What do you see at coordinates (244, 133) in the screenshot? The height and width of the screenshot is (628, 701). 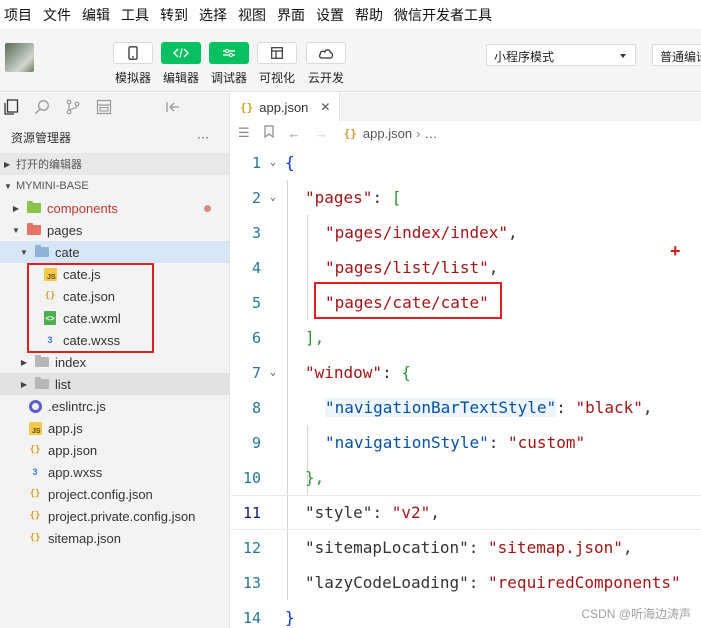 I see `list-icon: ☰` at bounding box center [244, 133].